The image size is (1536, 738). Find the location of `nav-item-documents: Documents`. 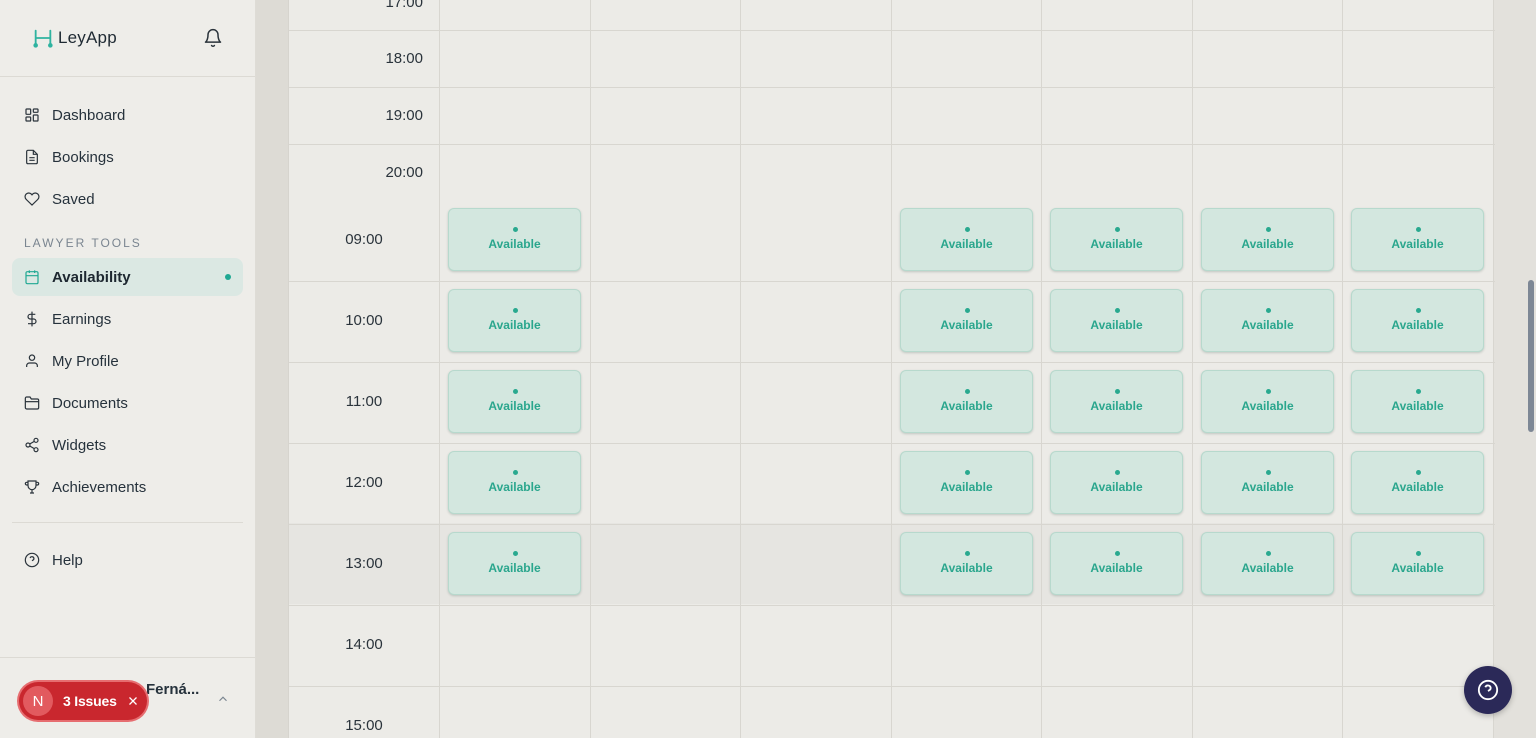

nav-item-documents: Documents is located at coordinates (127, 403).